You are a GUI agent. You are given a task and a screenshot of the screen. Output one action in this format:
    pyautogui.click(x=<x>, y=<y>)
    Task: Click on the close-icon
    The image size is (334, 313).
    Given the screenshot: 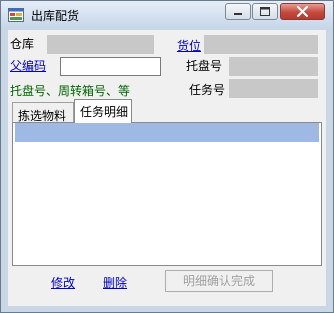 What is the action you would take?
    pyautogui.click(x=302, y=11)
    